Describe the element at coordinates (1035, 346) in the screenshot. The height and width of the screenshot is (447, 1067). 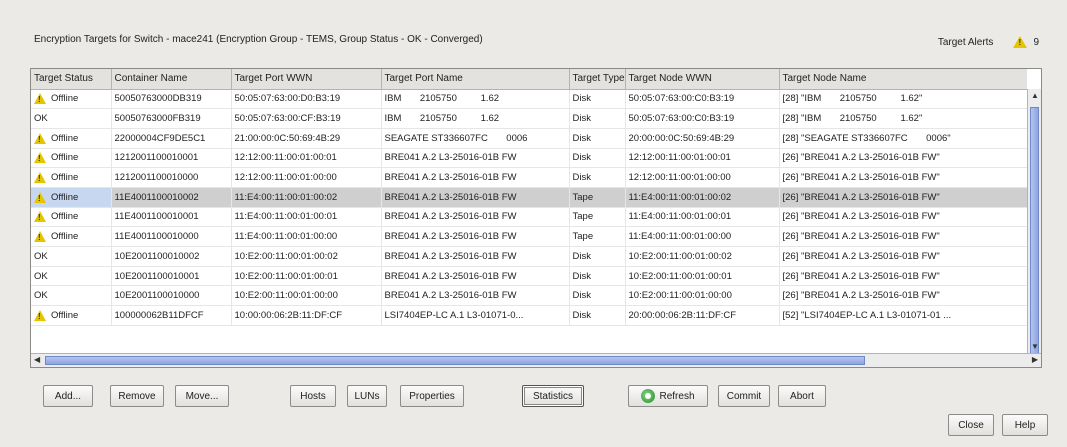
I see `scroll-down-arrow-icon: ▼` at that location.